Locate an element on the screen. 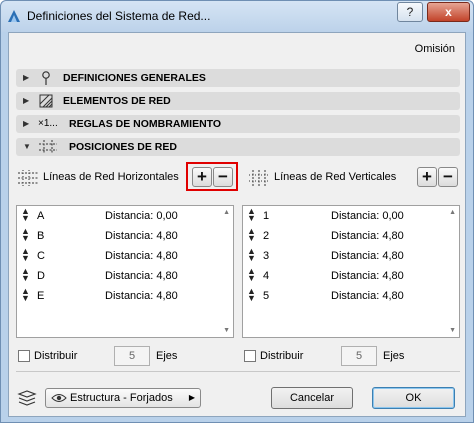 The image size is (474, 423). vertical-distribute-label: Distribuir is located at coordinates (282, 356).